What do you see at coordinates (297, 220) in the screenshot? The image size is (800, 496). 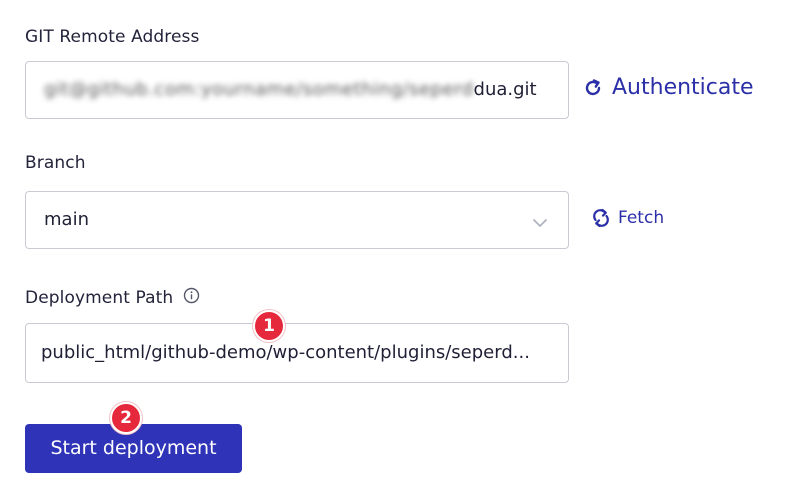 I see `branch-select: main` at bounding box center [297, 220].